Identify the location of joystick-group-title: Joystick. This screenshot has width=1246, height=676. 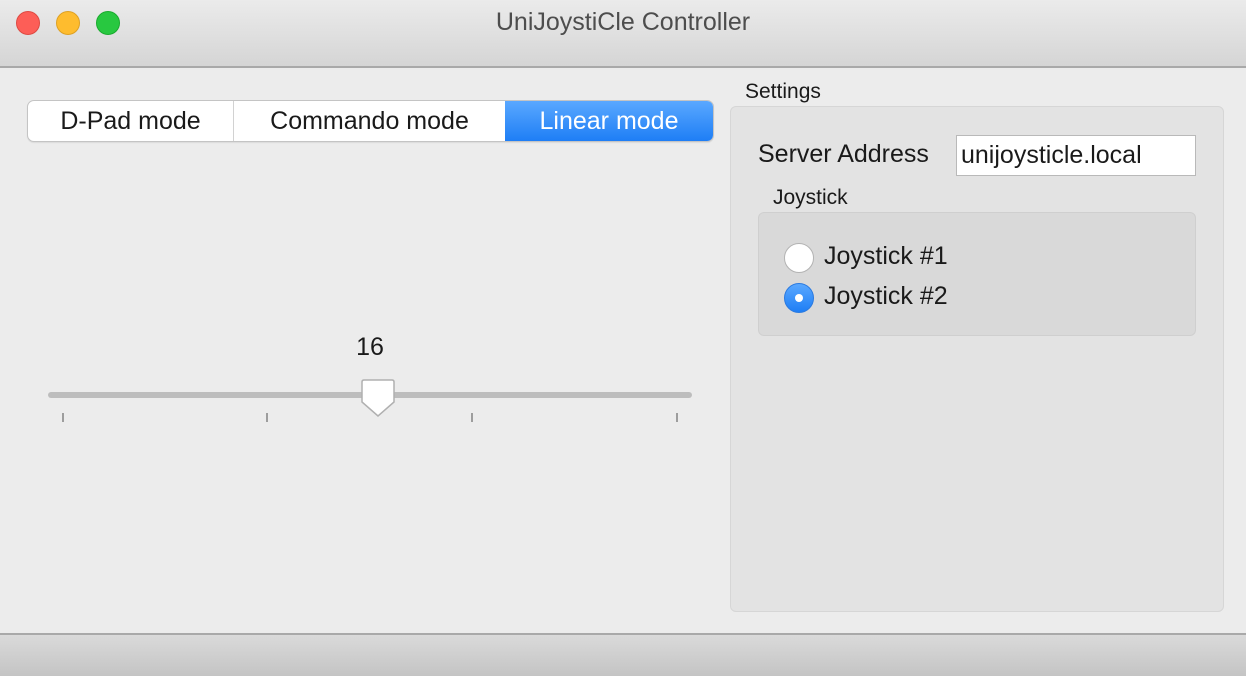
(810, 197).